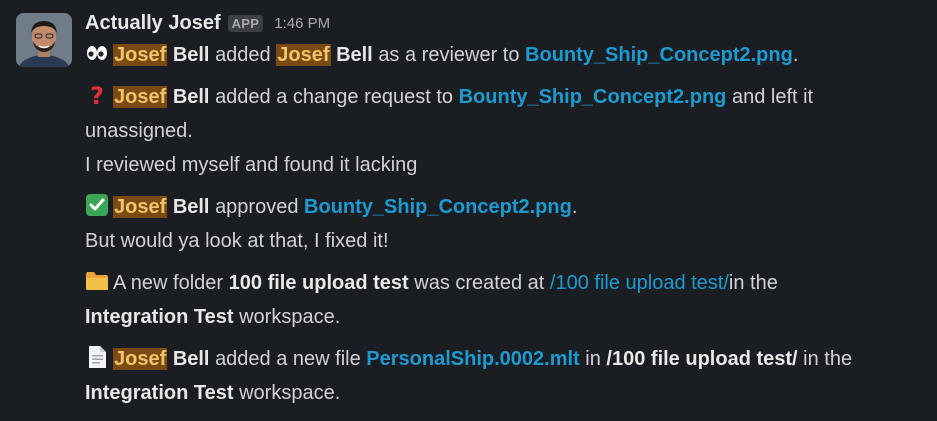 This screenshot has width=937, height=421. Describe the element at coordinates (153, 23) in the screenshot. I see `sender-name: Actually Josef` at that location.